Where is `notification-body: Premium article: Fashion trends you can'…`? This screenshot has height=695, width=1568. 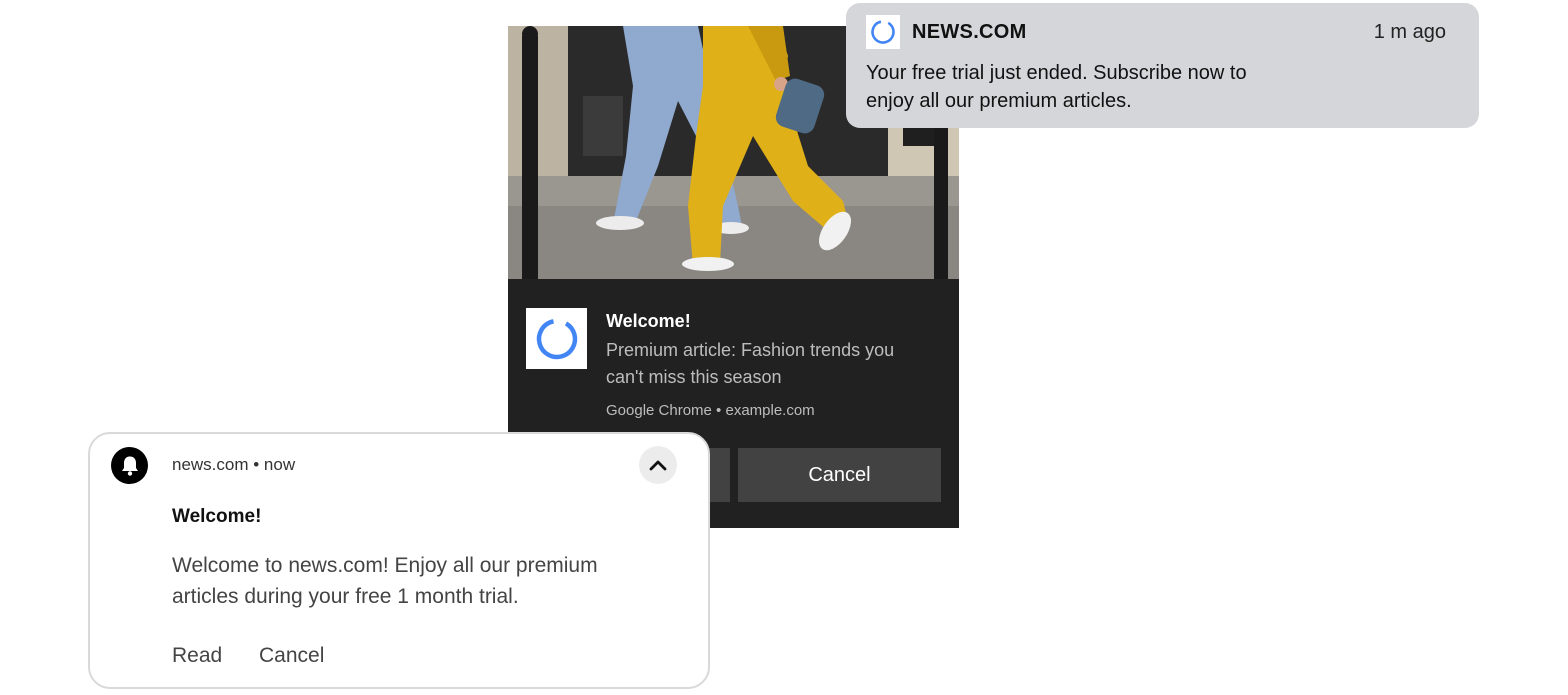
notification-body: Premium article: Fashion trends you can'… is located at coordinates (750, 363).